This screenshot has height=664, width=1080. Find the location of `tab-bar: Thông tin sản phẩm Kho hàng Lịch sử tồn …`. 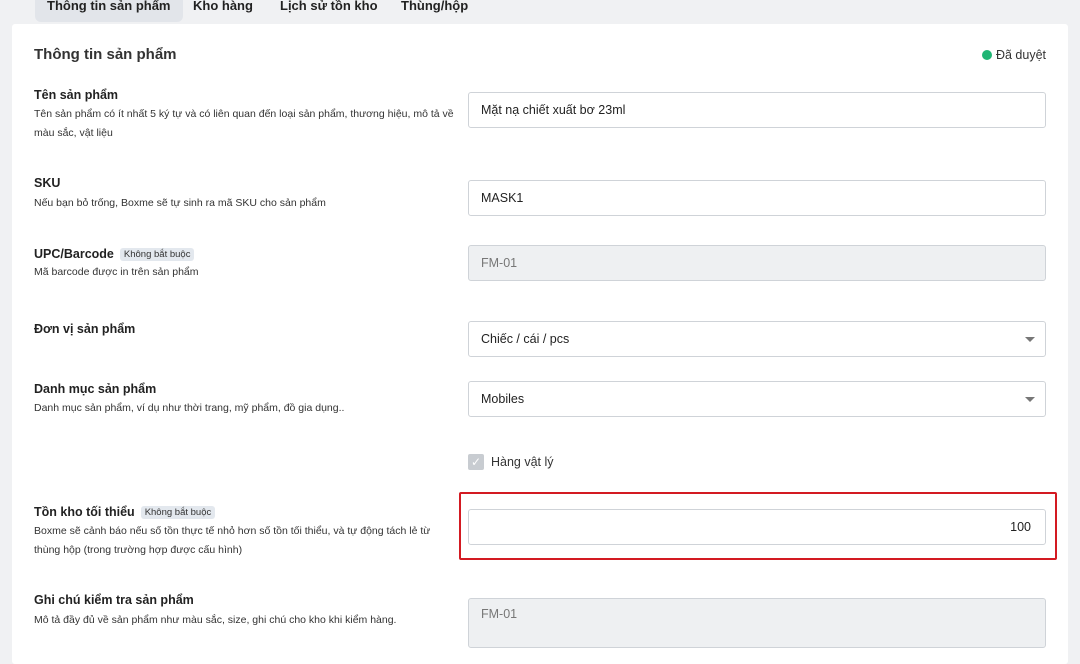

tab-bar: Thông tin sản phẩm Kho hàng Lịch sử tồn … is located at coordinates (540, 12).